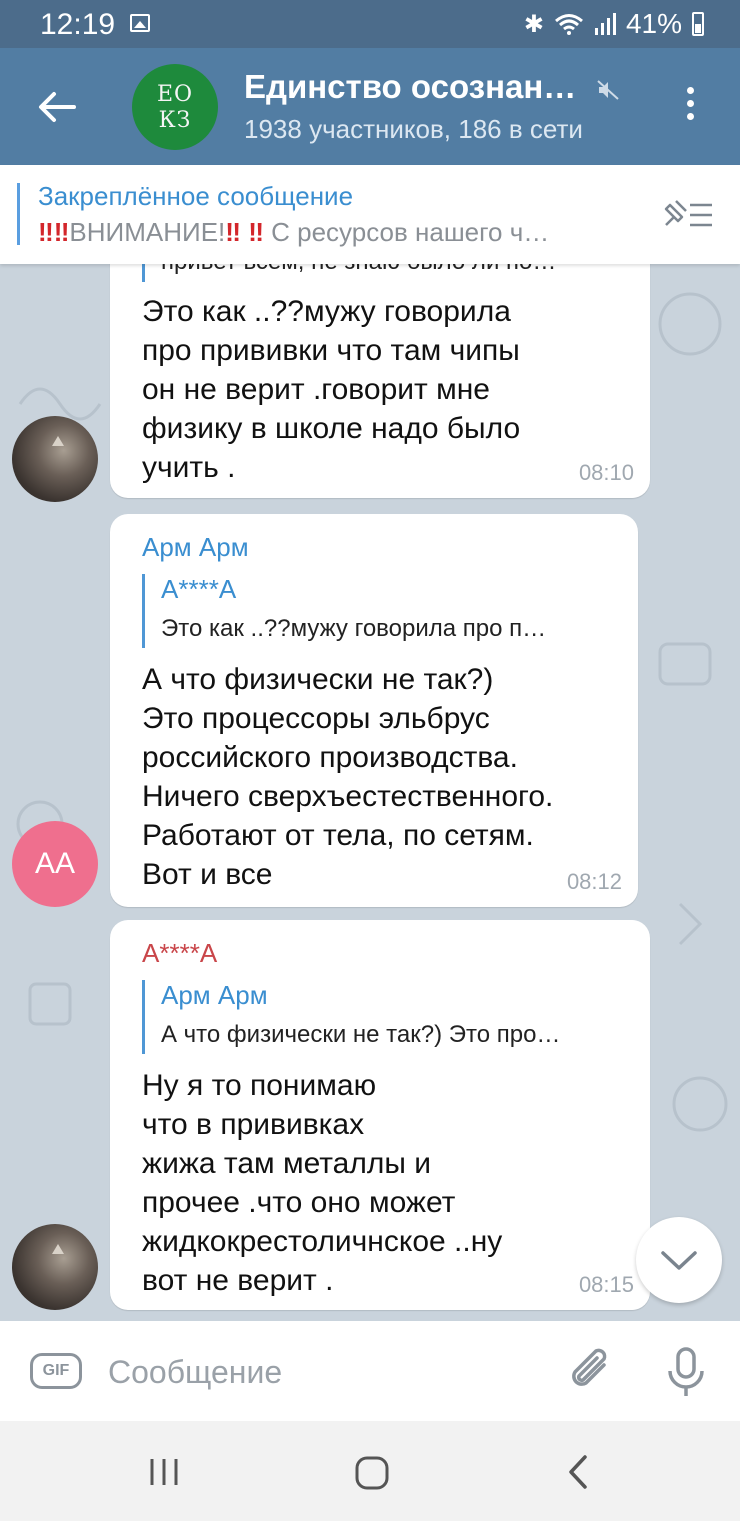 This screenshot has width=740, height=1521. I want to click on status-bar: 12:19 ✱ 41%, so click(370, 24).